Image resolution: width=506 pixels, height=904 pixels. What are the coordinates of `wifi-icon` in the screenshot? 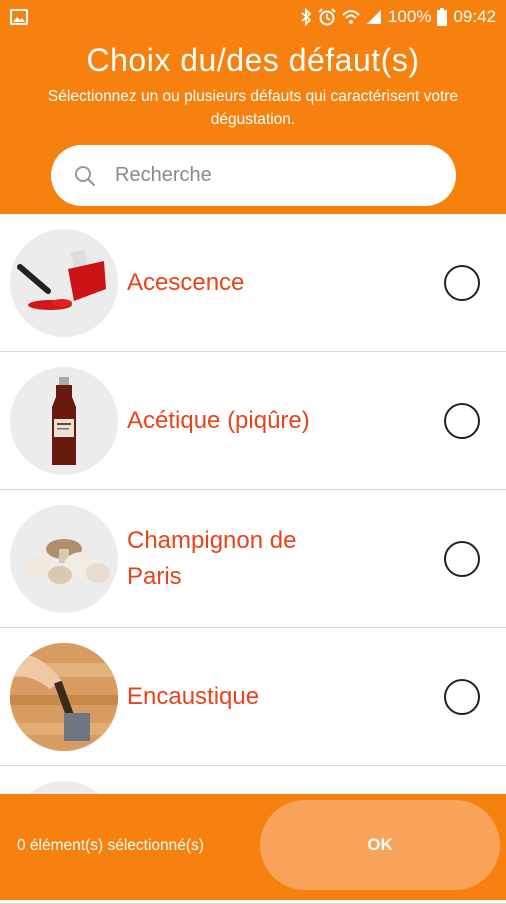 It's located at (351, 17).